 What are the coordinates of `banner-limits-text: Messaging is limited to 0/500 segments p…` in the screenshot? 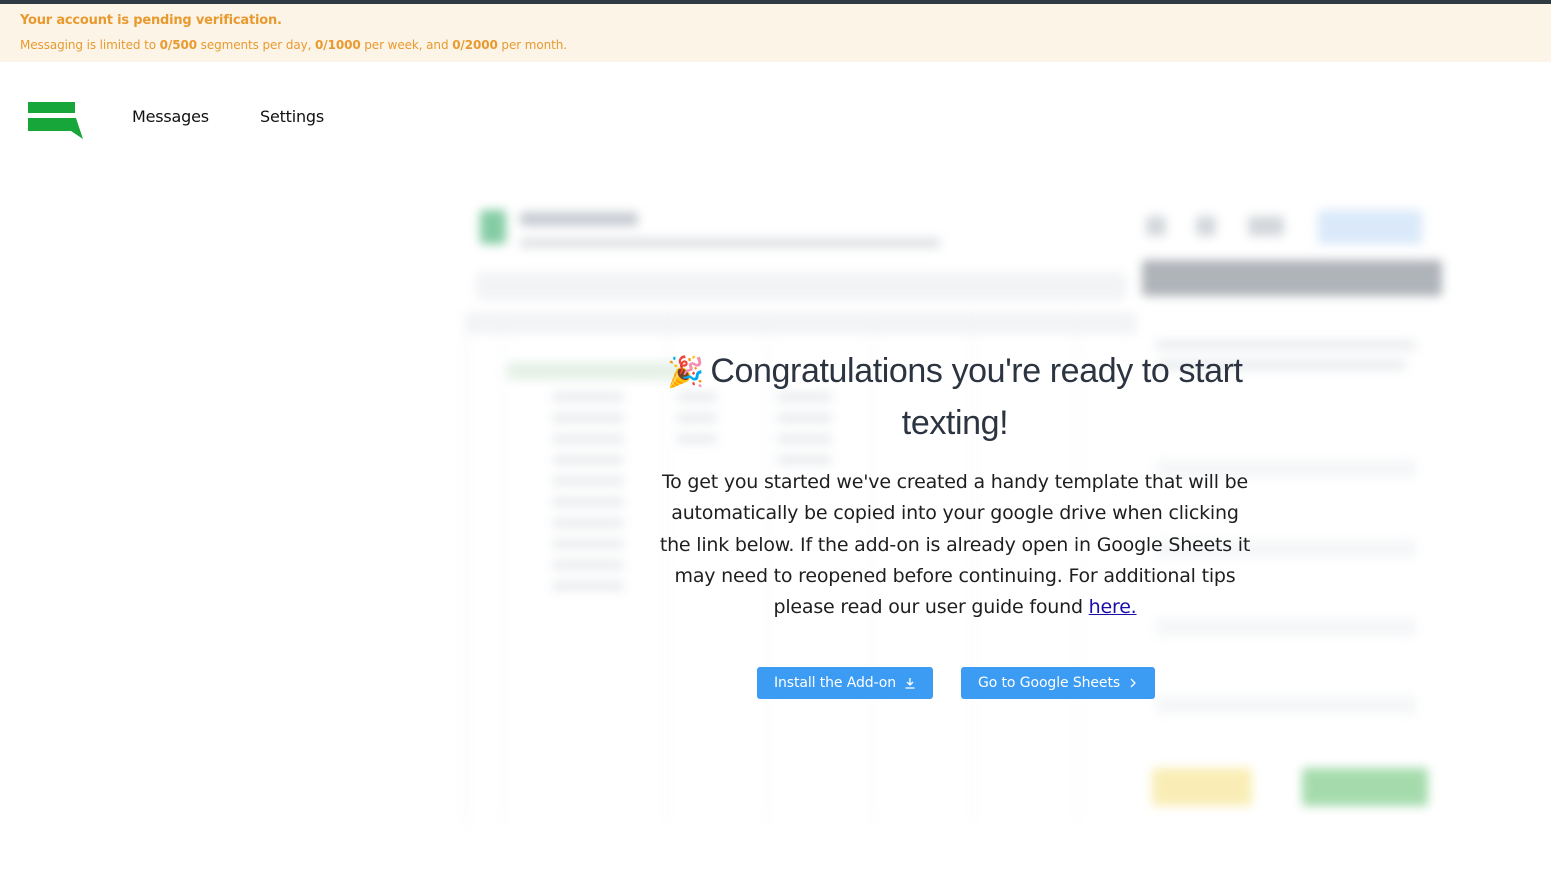 It's located at (293, 45).